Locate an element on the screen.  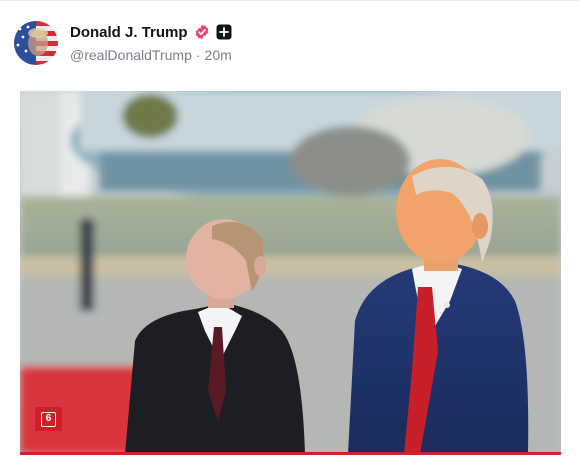
timestamp: 20m is located at coordinates (218, 55).